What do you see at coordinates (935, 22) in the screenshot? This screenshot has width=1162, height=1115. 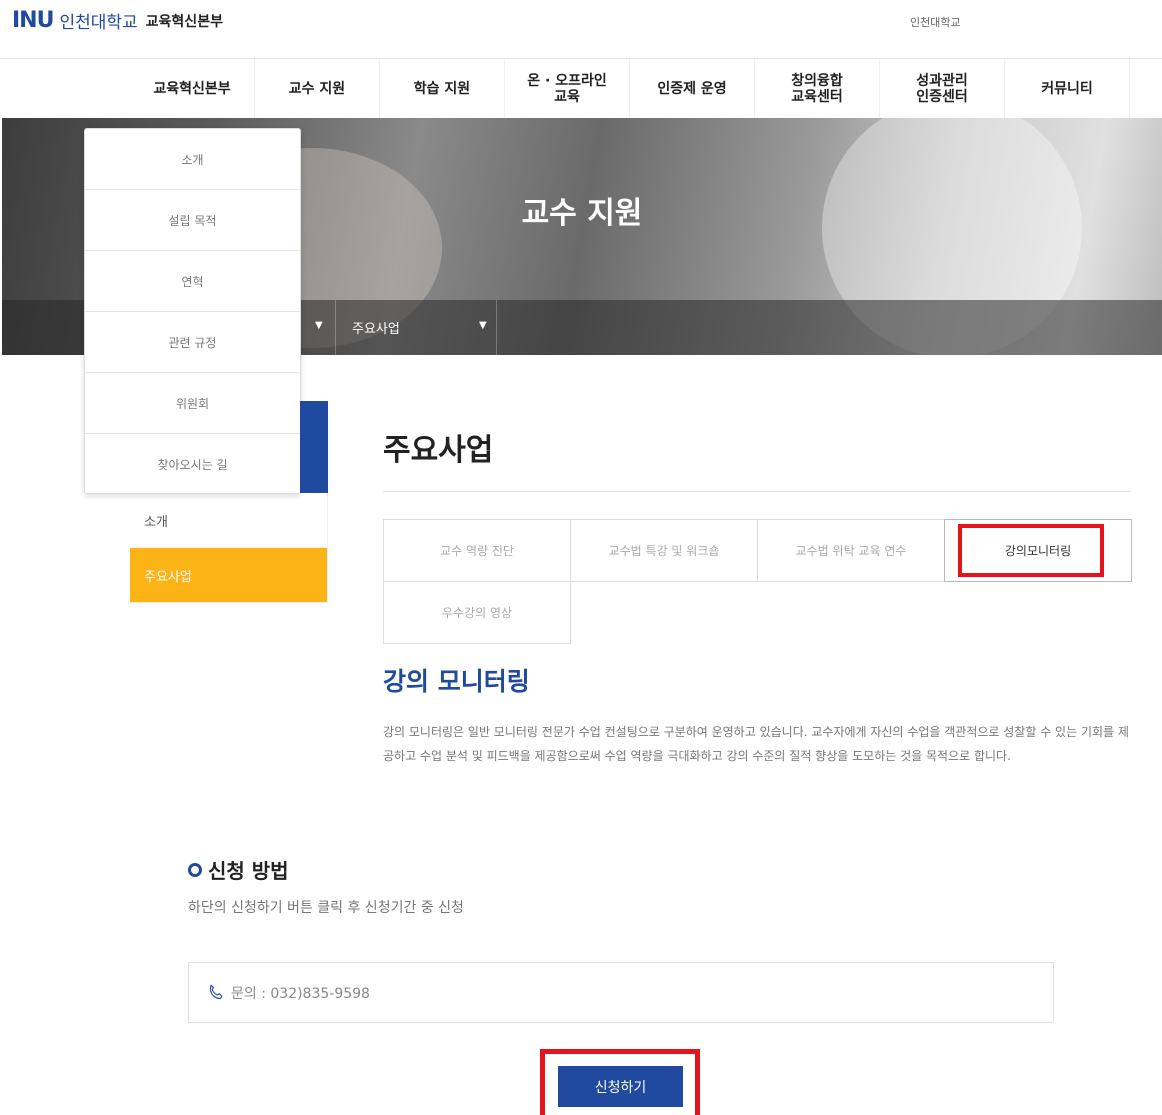 I see `university-home-link: 인천대학교` at bounding box center [935, 22].